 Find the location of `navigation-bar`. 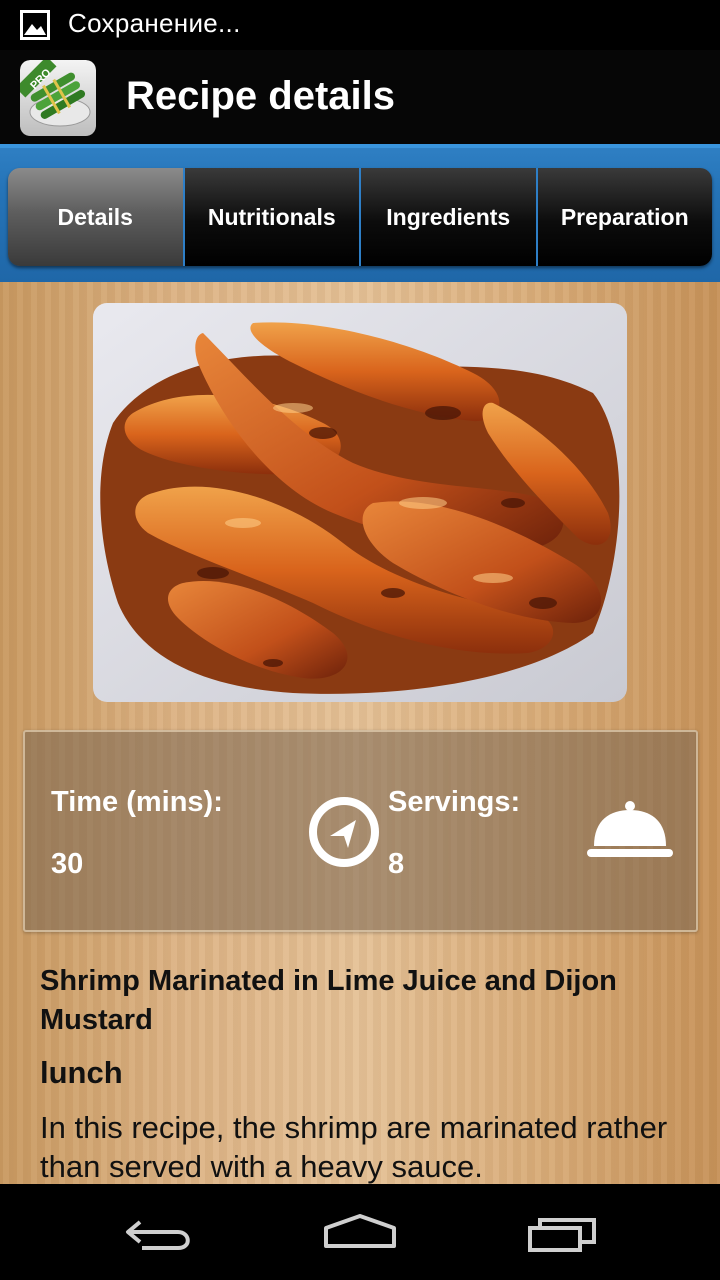

navigation-bar is located at coordinates (360, 1232).